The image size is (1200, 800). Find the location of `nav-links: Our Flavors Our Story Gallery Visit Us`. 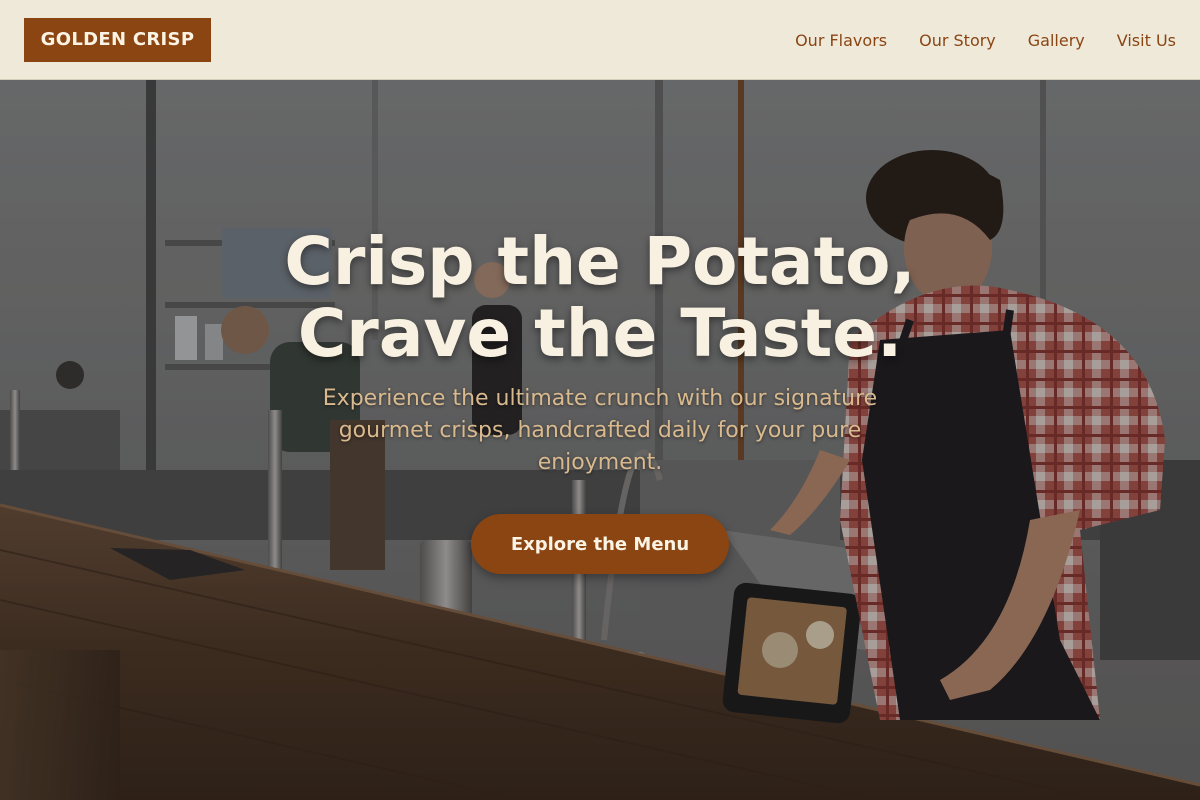

nav-links: Our Flavors Our Story Gallery Visit Us is located at coordinates (969, 40).